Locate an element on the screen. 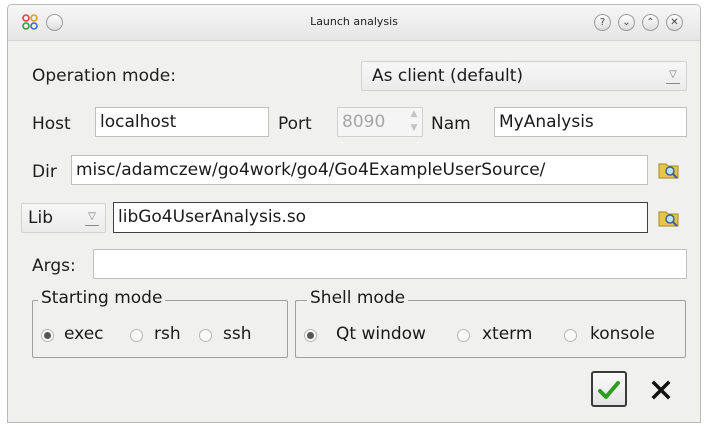 The height and width of the screenshot is (427, 706). radio-xterm is located at coordinates (463, 335).